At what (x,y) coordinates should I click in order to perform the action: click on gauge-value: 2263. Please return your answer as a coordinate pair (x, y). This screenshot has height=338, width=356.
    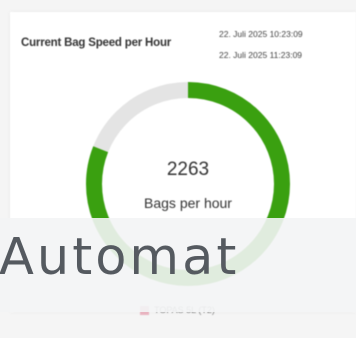
    Looking at the image, I should click on (188, 169).